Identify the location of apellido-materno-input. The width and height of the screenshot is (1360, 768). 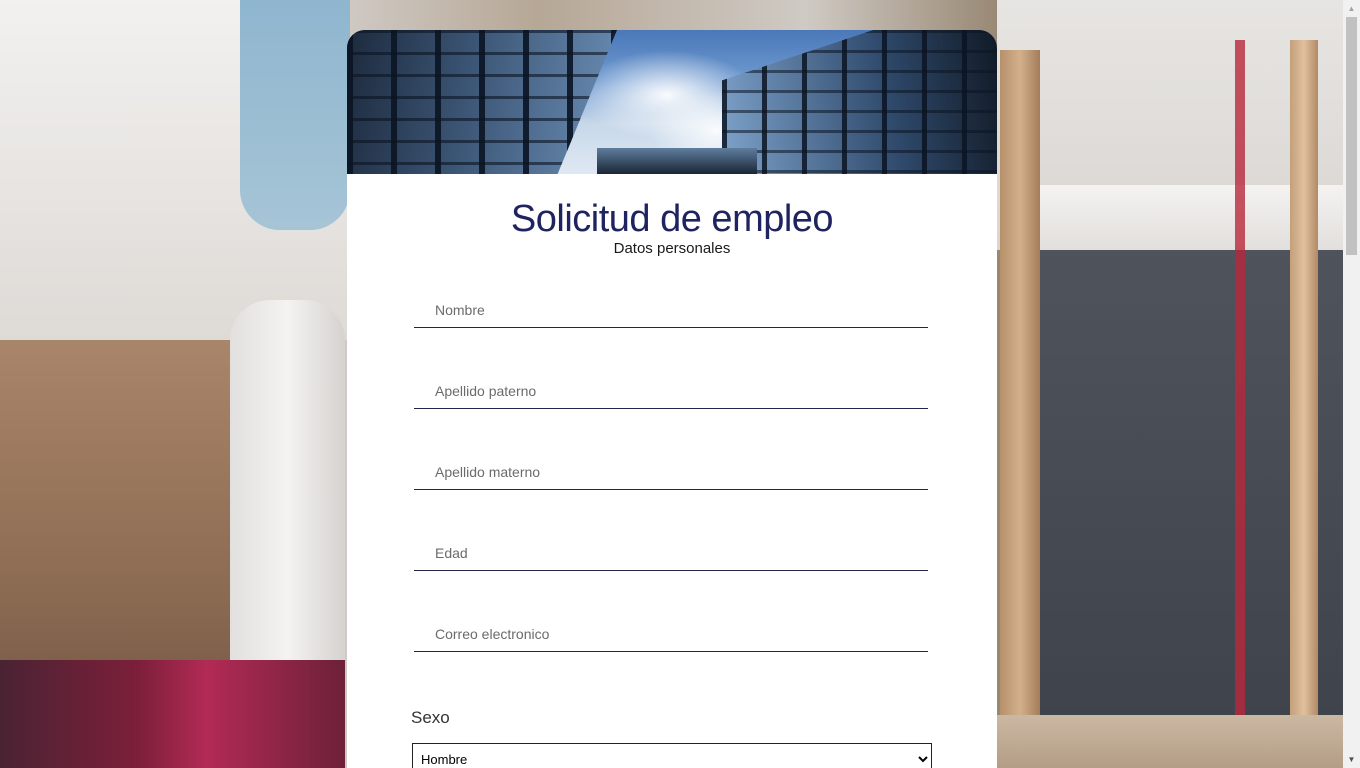
(671, 472).